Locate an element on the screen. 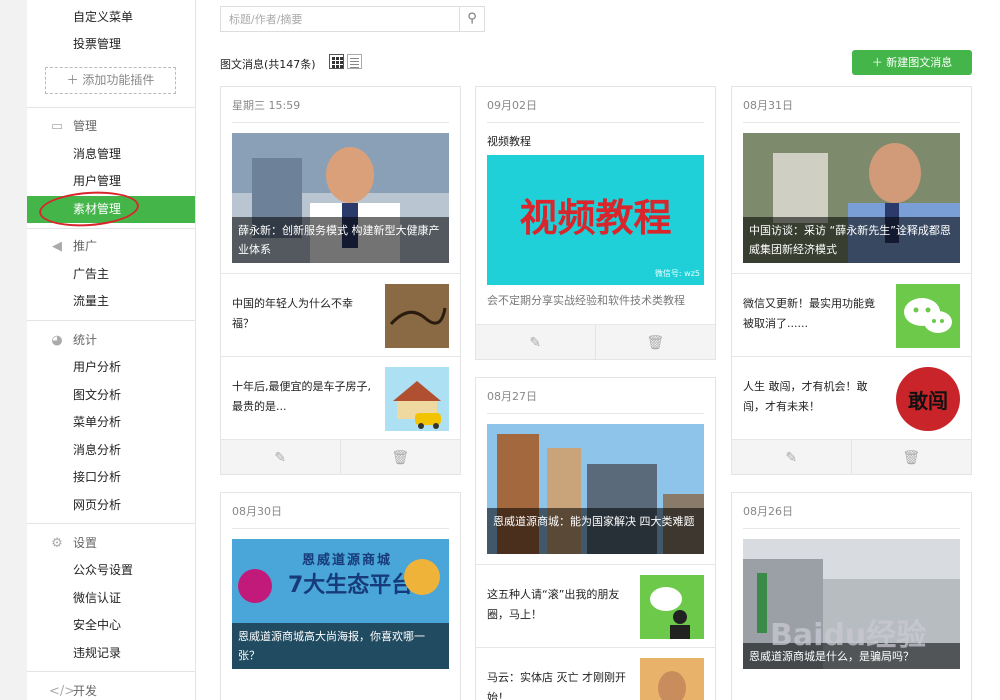 Image resolution: width=1000 pixels, height=700 pixels. sidebar-item-web-analysis: 网页分析 is located at coordinates (111, 505).